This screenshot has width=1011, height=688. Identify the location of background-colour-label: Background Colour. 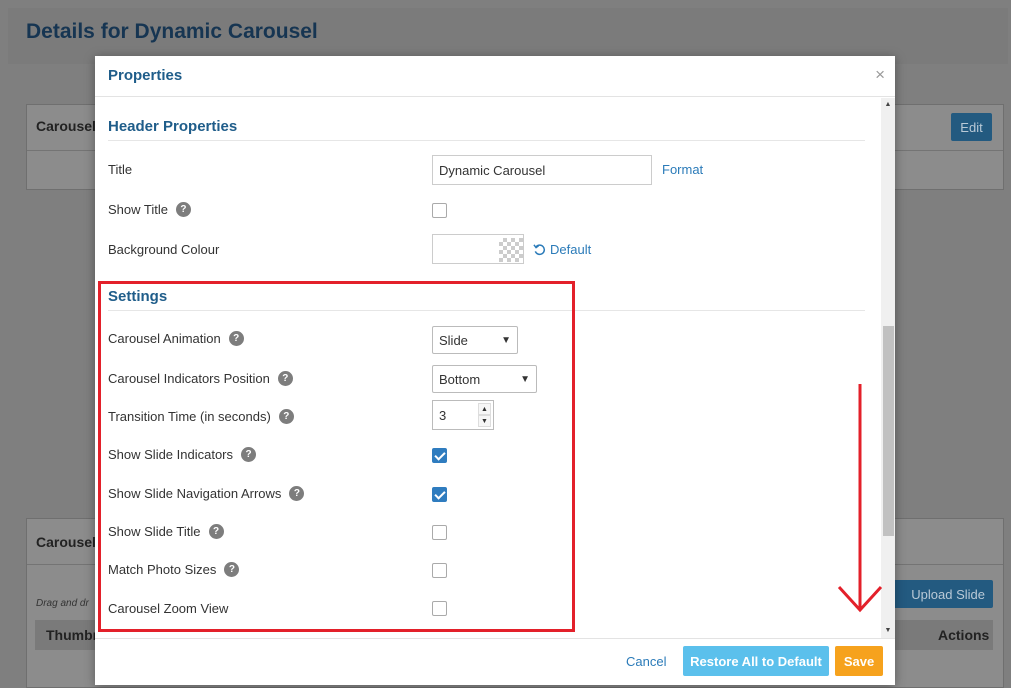
(164, 249).